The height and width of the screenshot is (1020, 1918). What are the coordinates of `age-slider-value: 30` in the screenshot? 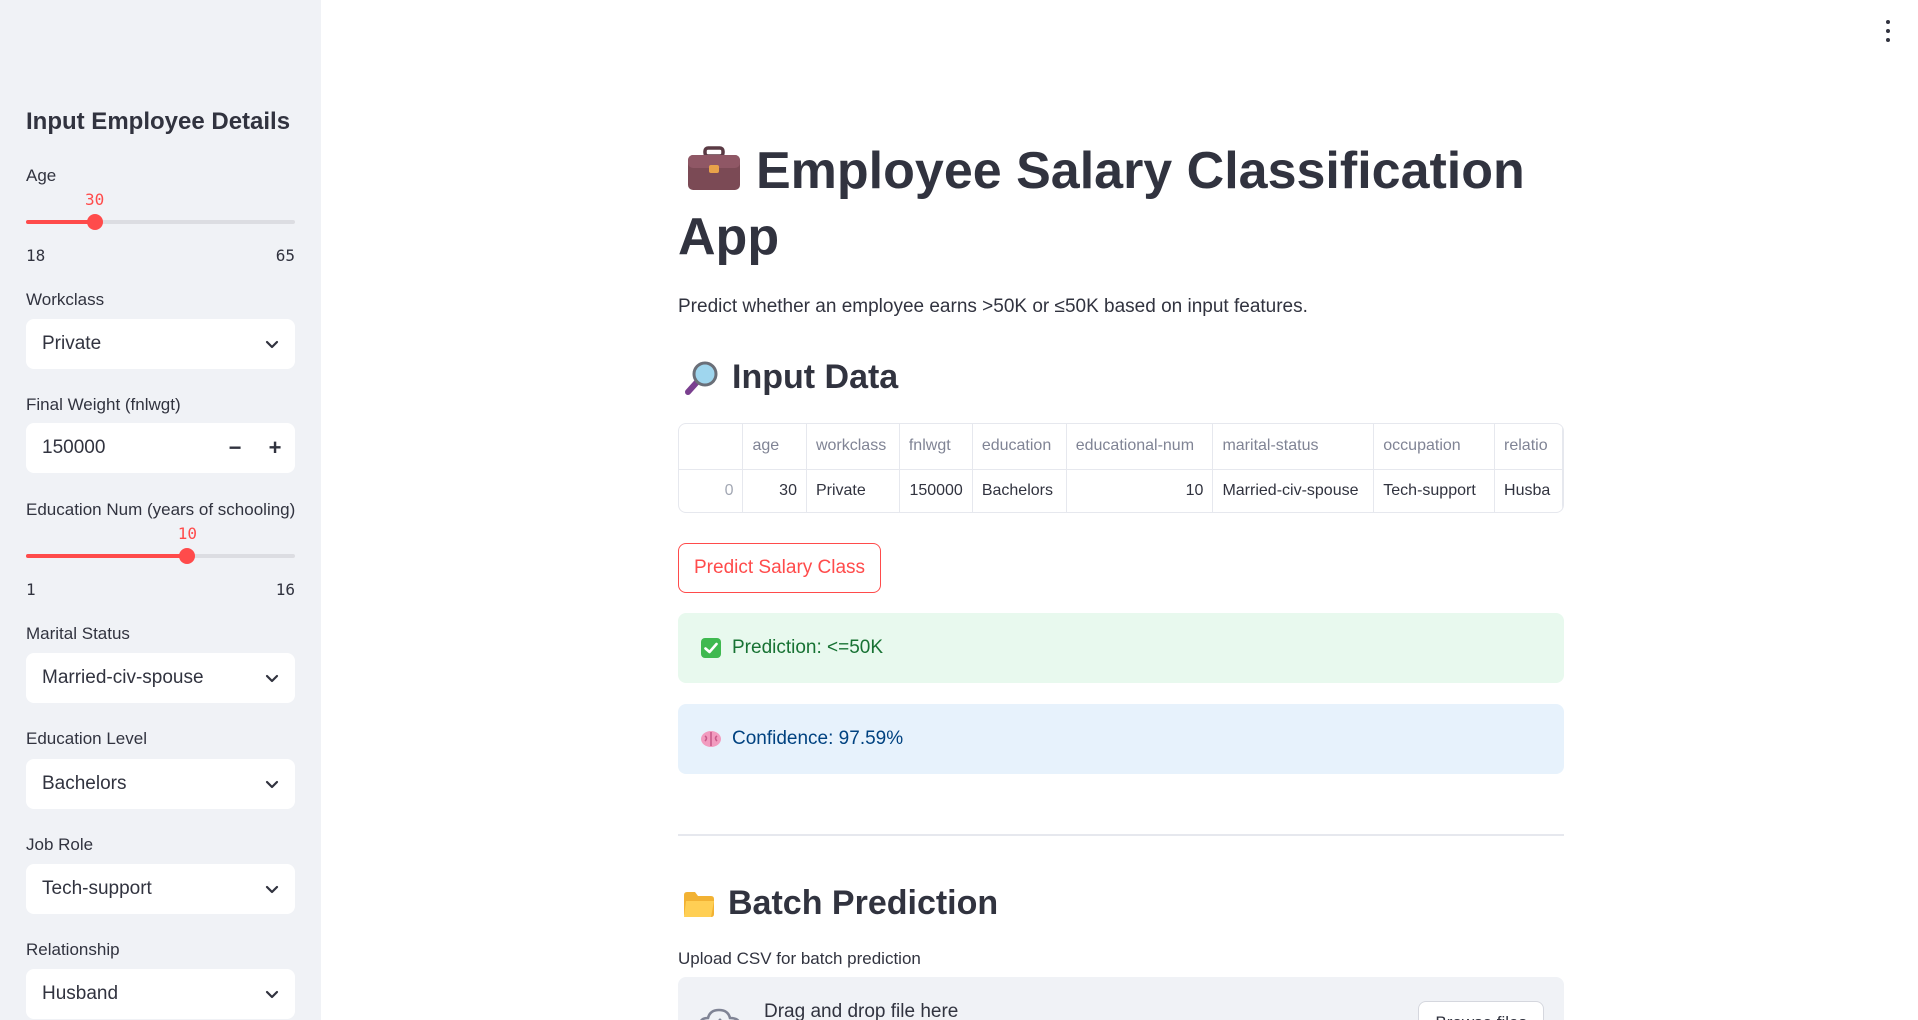 It's located at (94, 199).